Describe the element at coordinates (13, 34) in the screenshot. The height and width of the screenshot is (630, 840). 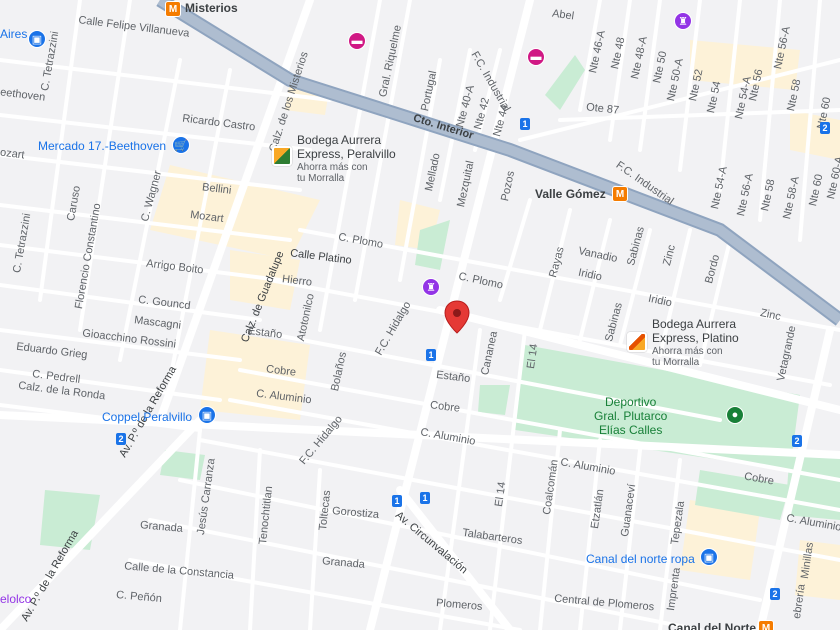
I see `poi-label-aires: Aires` at that location.